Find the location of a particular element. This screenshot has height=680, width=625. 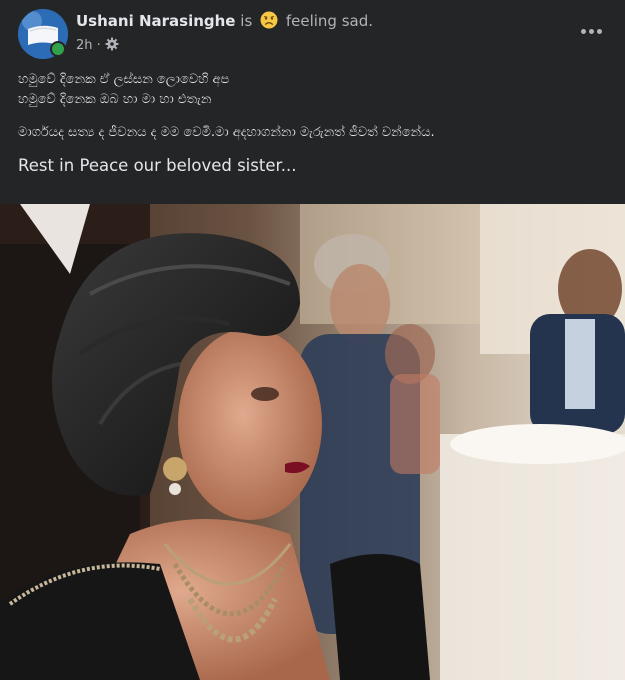

post-body-line-2: හමුවේ දිනෙක ඔබ හා මා හා එතැන is located at coordinates (115, 99).